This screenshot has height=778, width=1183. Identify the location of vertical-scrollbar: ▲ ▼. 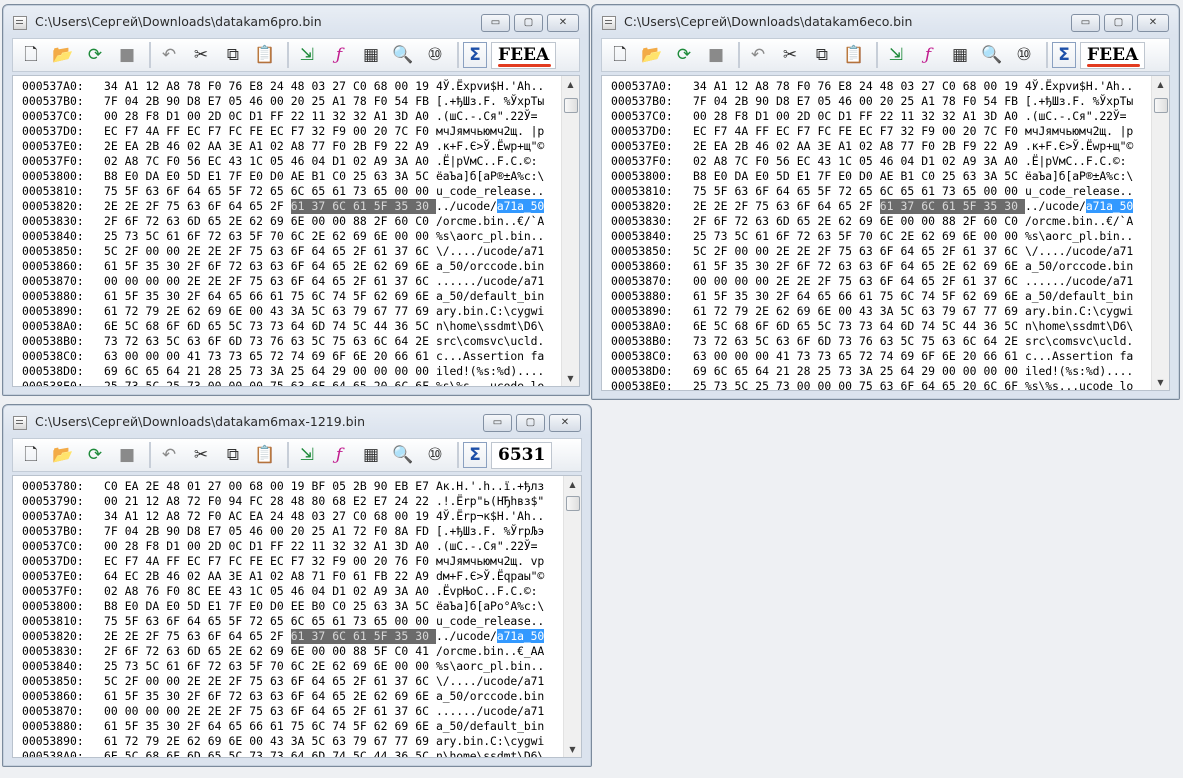
(570, 231).